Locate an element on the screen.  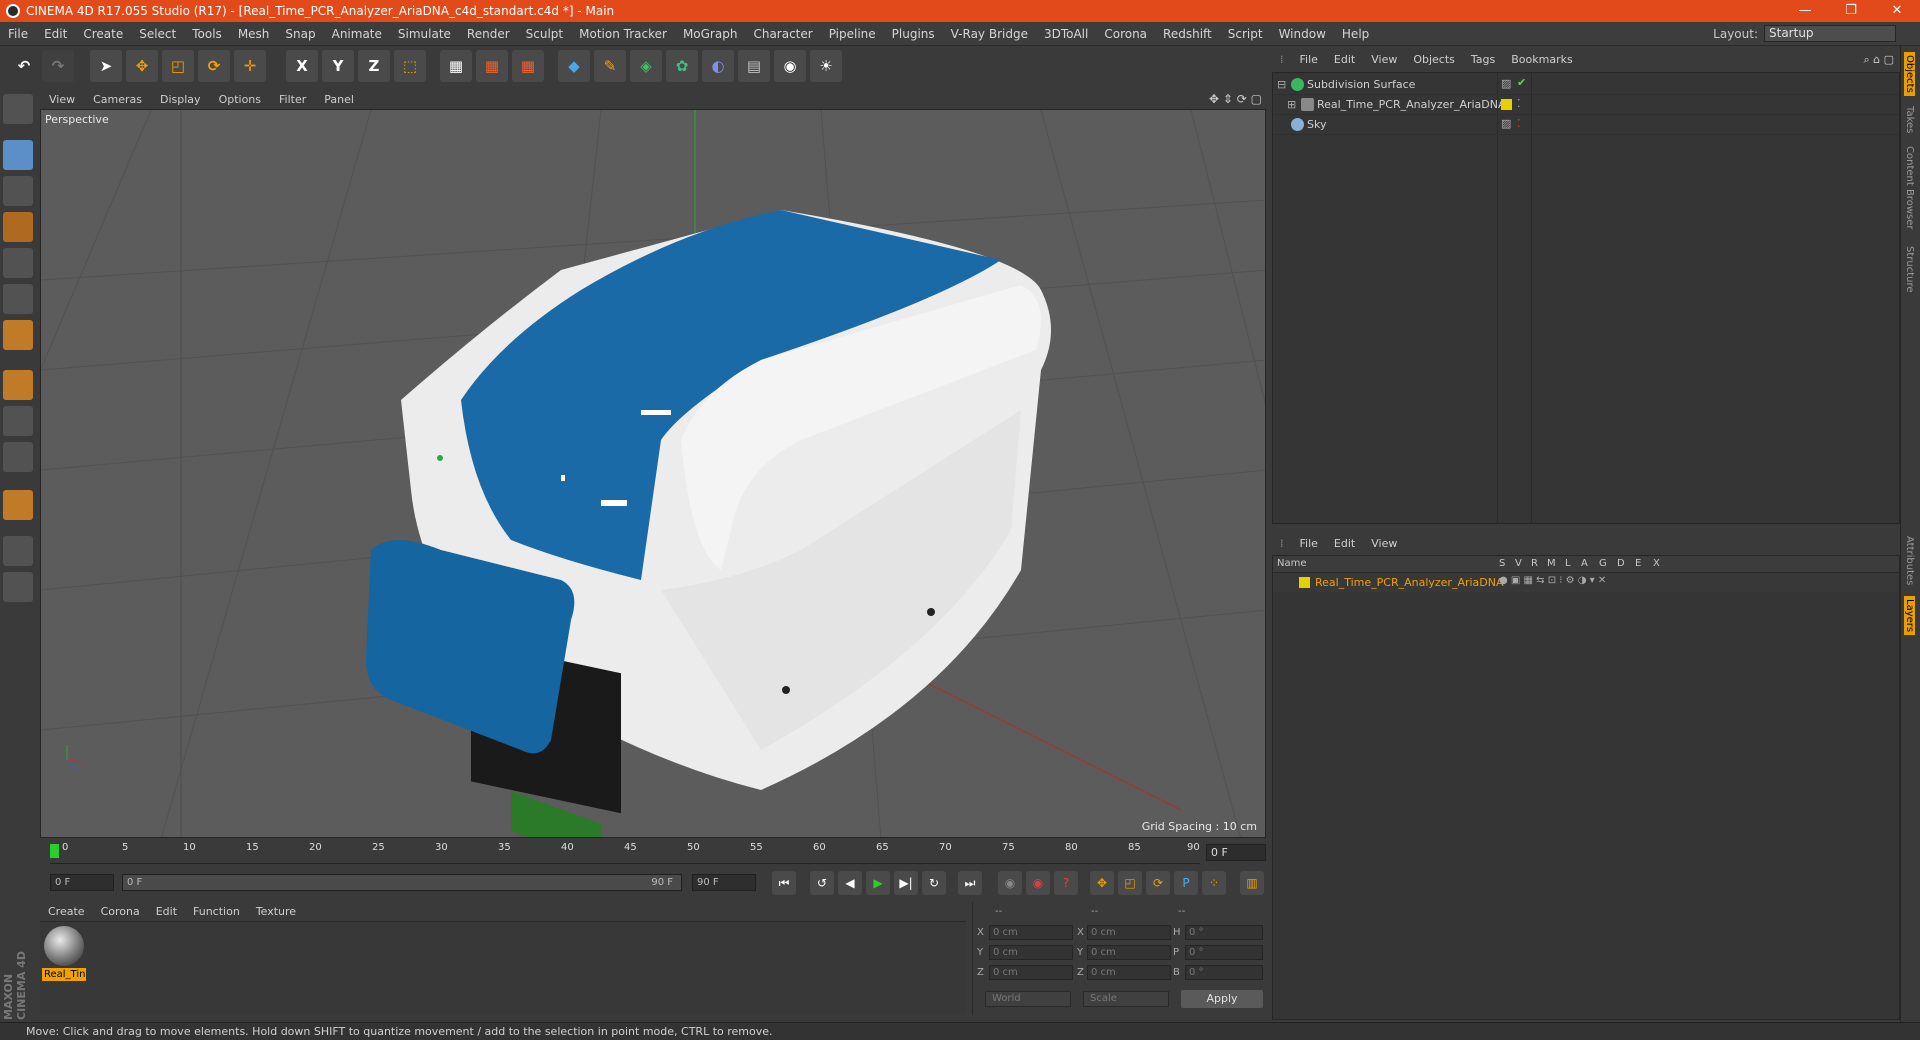
redo-icon: ↷ is located at coordinates (58, 66).